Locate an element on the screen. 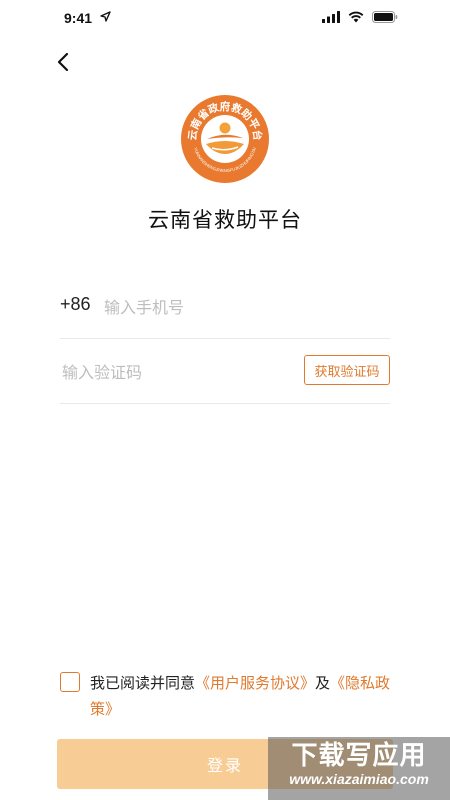 Image resolution: width=450 pixels, height=800 pixels. status-icons is located at coordinates (360, 17).